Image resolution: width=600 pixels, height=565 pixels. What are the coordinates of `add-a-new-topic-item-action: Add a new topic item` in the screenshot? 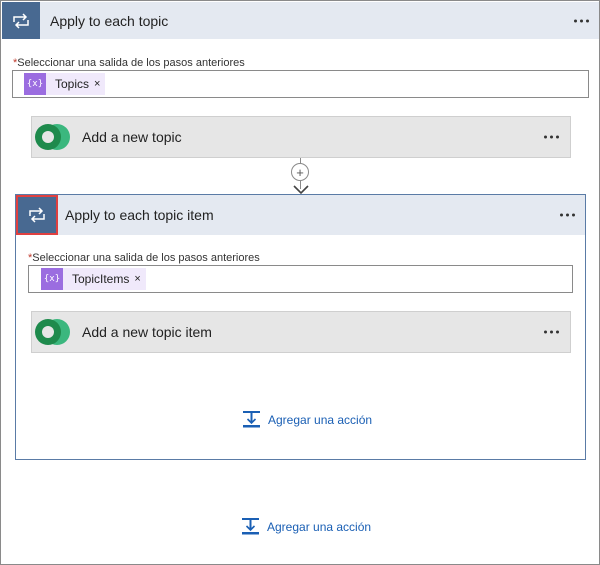 It's located at (301, 332).